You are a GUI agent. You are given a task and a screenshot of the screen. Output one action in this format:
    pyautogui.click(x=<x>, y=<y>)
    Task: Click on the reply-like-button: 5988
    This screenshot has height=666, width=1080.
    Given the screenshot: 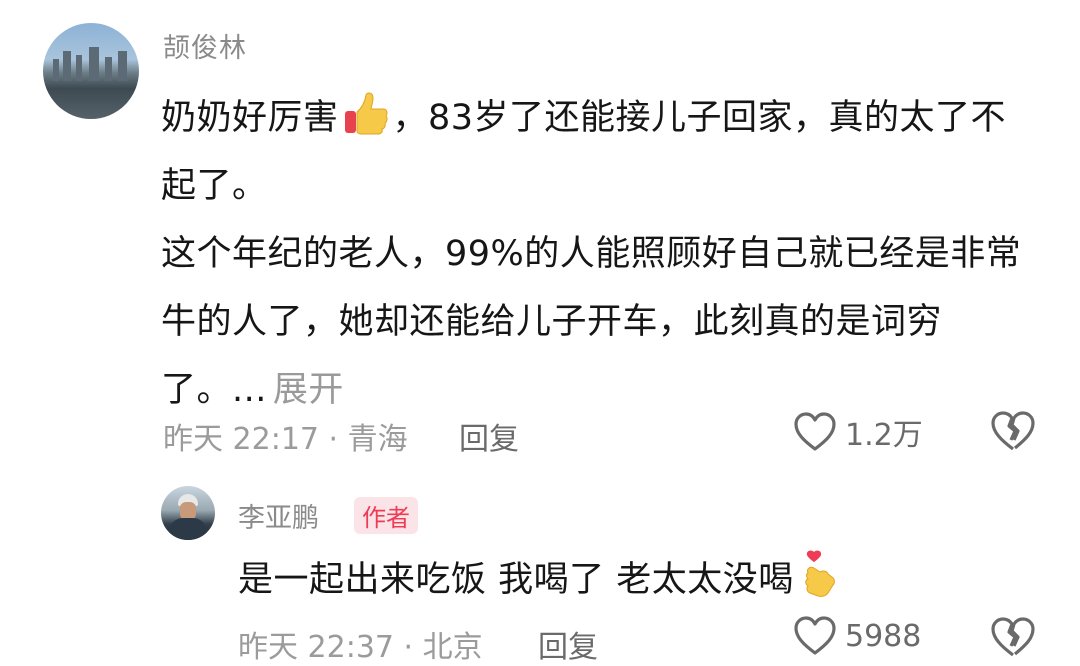 What is the action you would take?
    pyautogui.click(x=857, y=636)
    